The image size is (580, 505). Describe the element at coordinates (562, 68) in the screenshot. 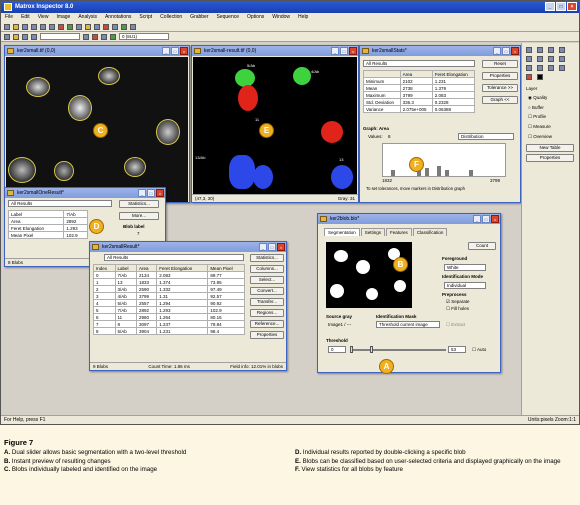

I see `erase-tool-icon` at that location.